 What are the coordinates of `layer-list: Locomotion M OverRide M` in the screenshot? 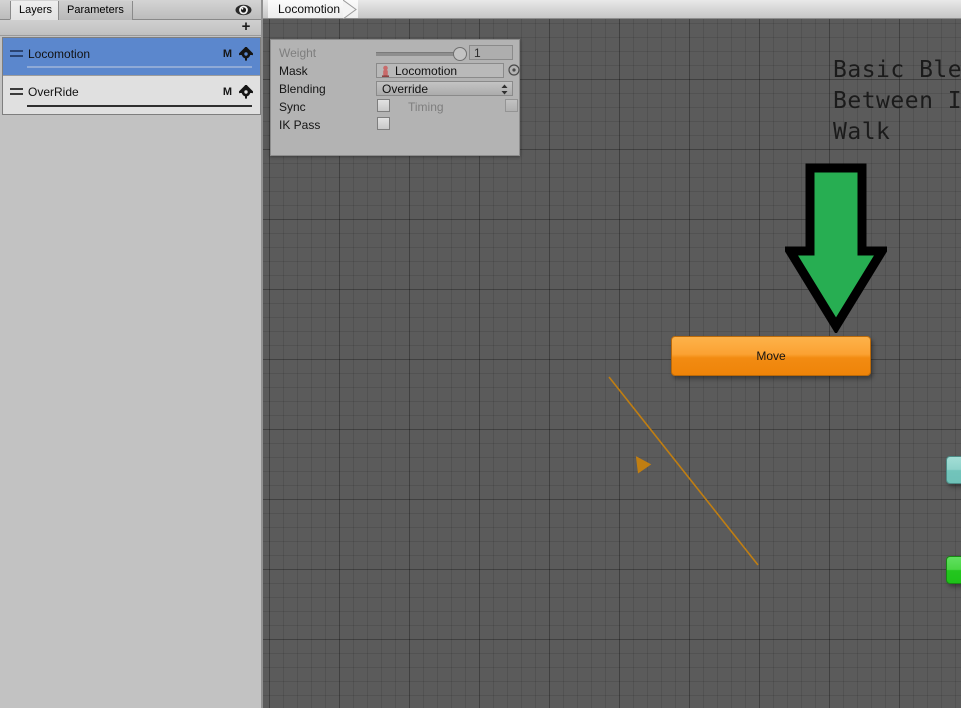 It's located at (131, 76).